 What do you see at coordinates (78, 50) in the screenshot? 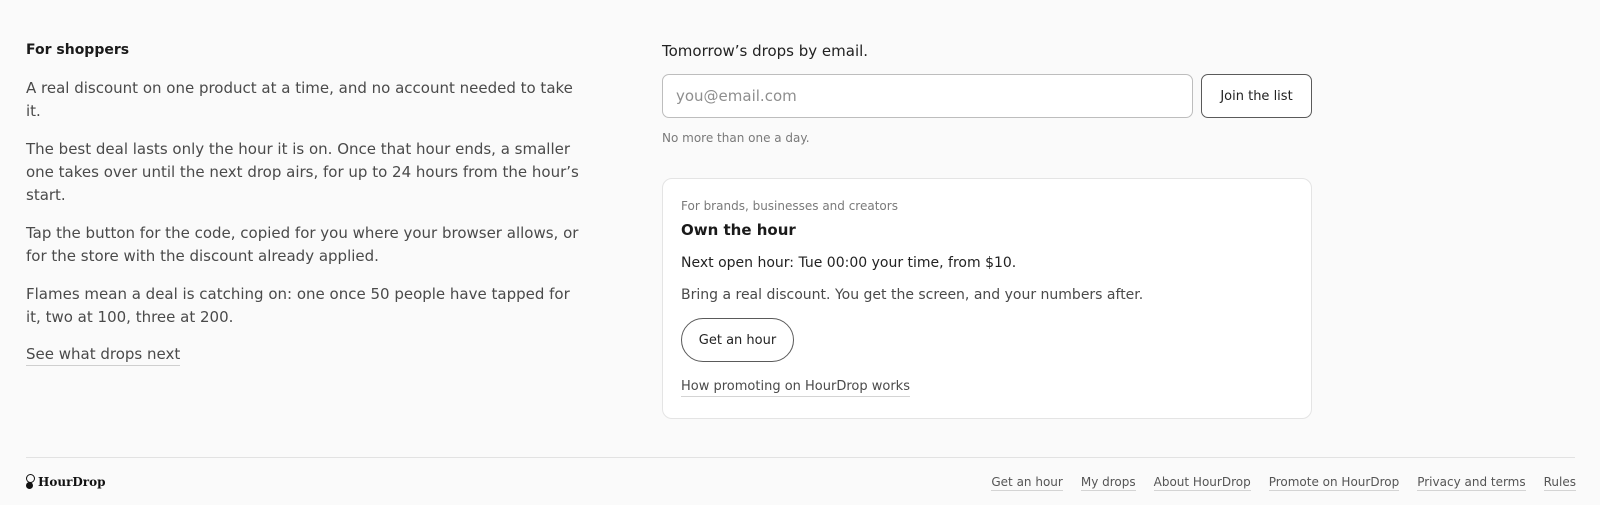
I see `shoppers-title: For shoppers` at bounding box center [78, 50].